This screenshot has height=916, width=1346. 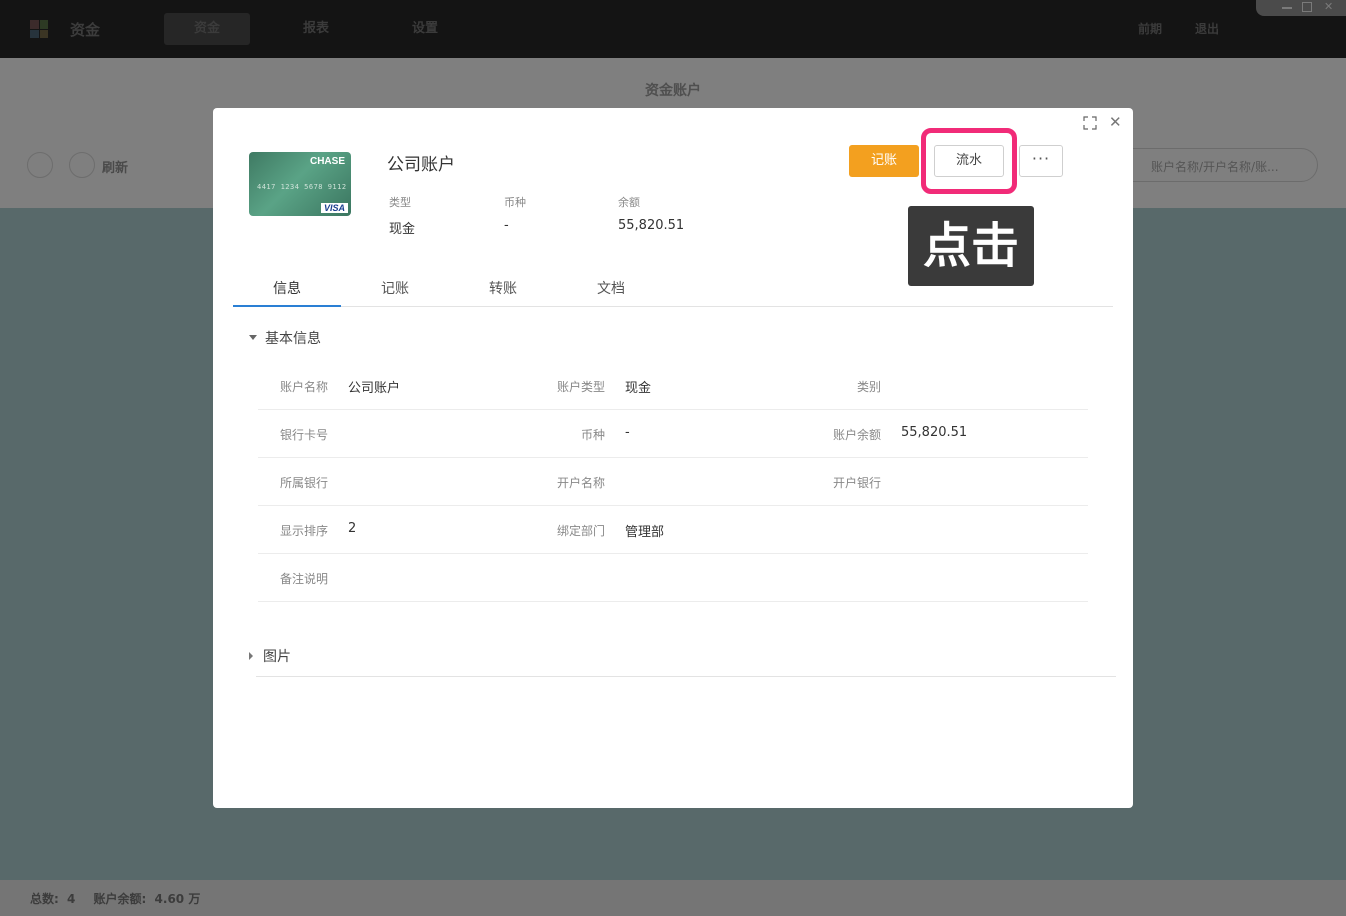 What do you see at coordinates (251, 656) in the screenshot?
I see `caret-right-icon` at bounding box center [251, 656].